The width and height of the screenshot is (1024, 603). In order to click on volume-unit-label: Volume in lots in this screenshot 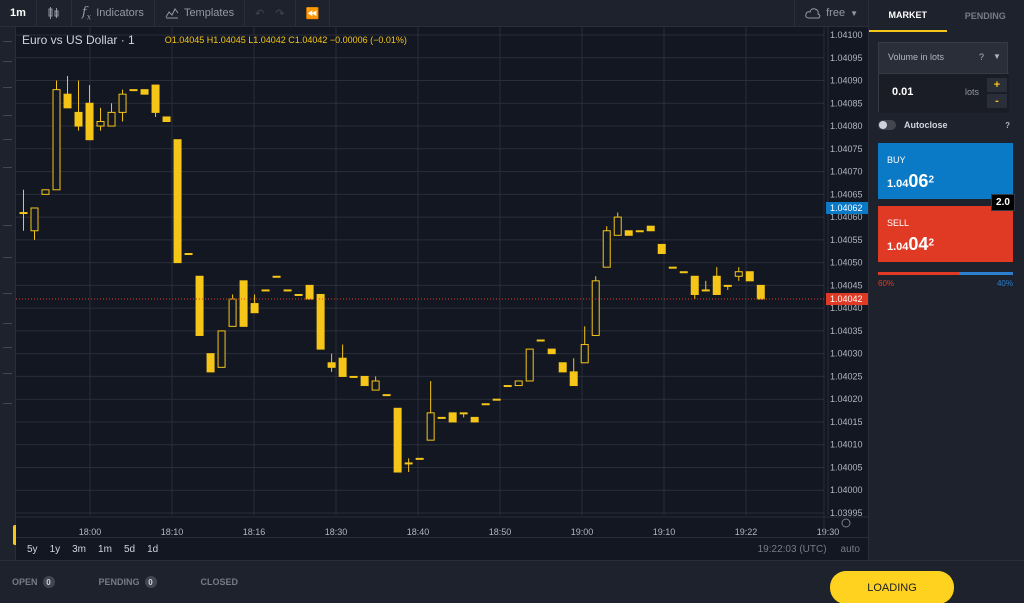, I will do `click(916, 57)`.